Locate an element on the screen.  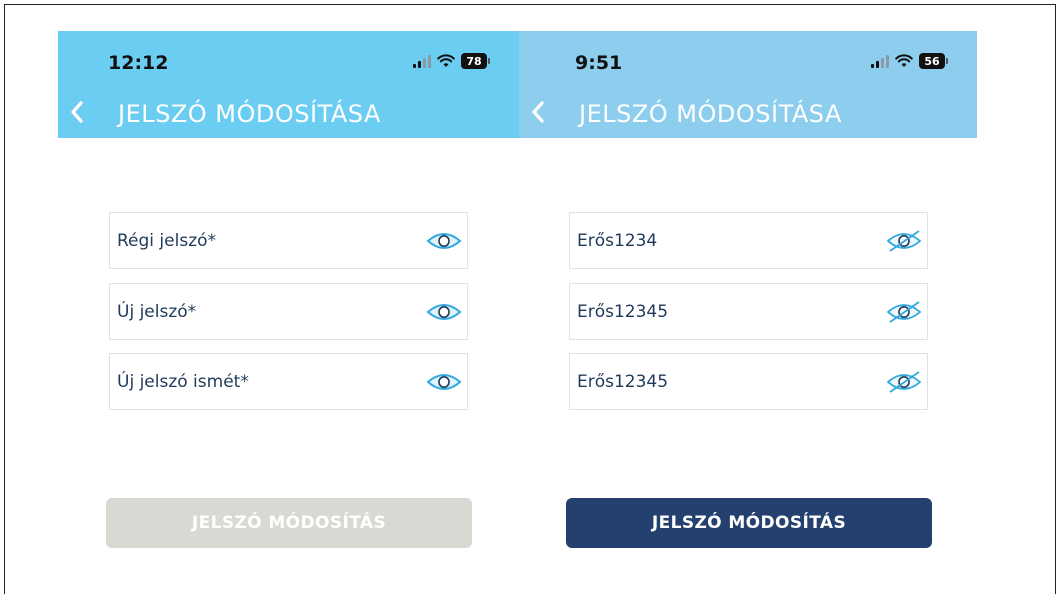
app-header: 12:12 78 JELSZÓ MÓDOSÍTÁSA is located at coordinates (288, 84).